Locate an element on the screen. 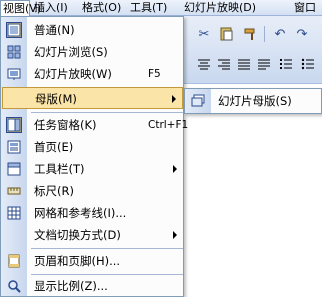 The height and width of the screenshot is (297, 322). master-submenu: 幻灯片母版(S) is located at coordinates (253, 101).